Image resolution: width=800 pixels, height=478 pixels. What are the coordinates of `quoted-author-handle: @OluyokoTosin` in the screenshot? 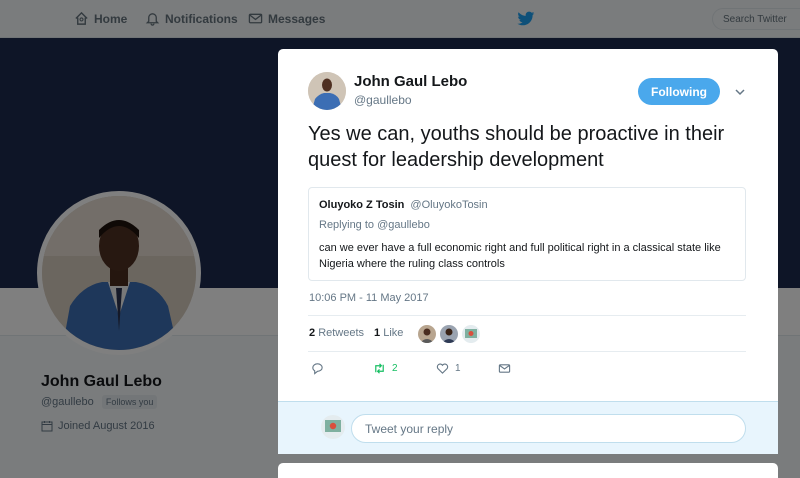 It's located at (449, 205).